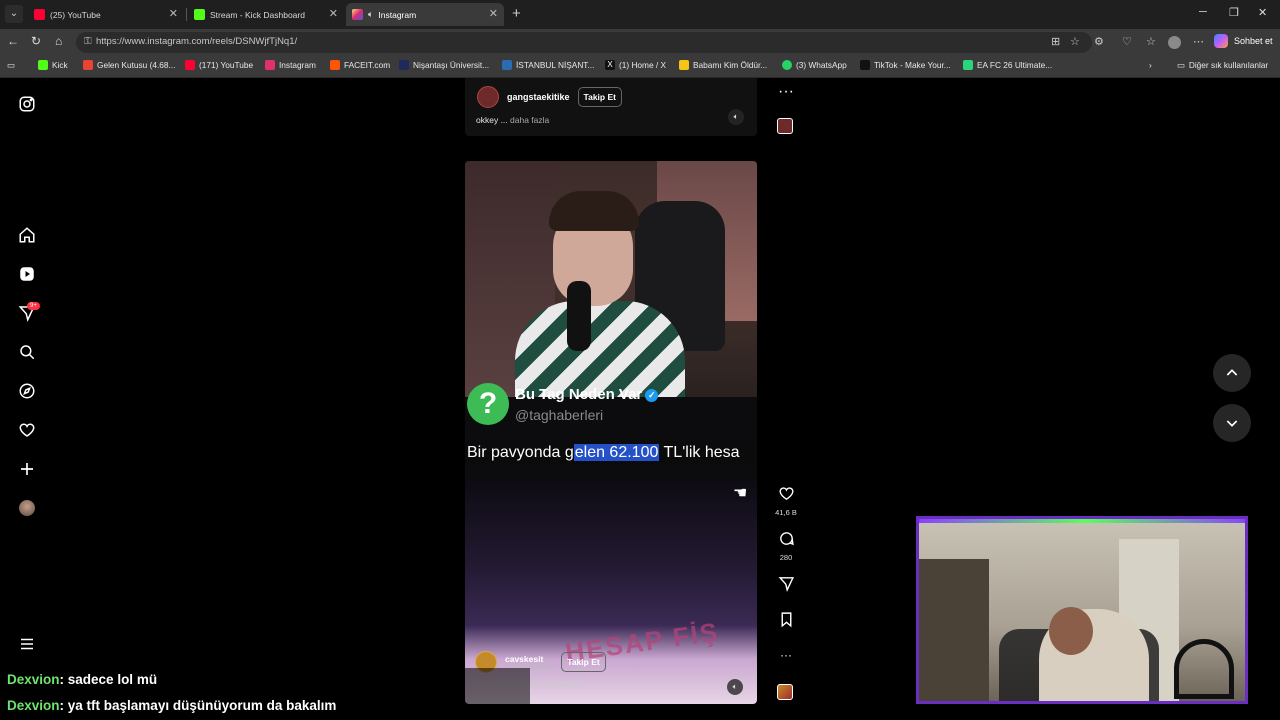  I want to click on next-reel-button, so click(1232, 423).